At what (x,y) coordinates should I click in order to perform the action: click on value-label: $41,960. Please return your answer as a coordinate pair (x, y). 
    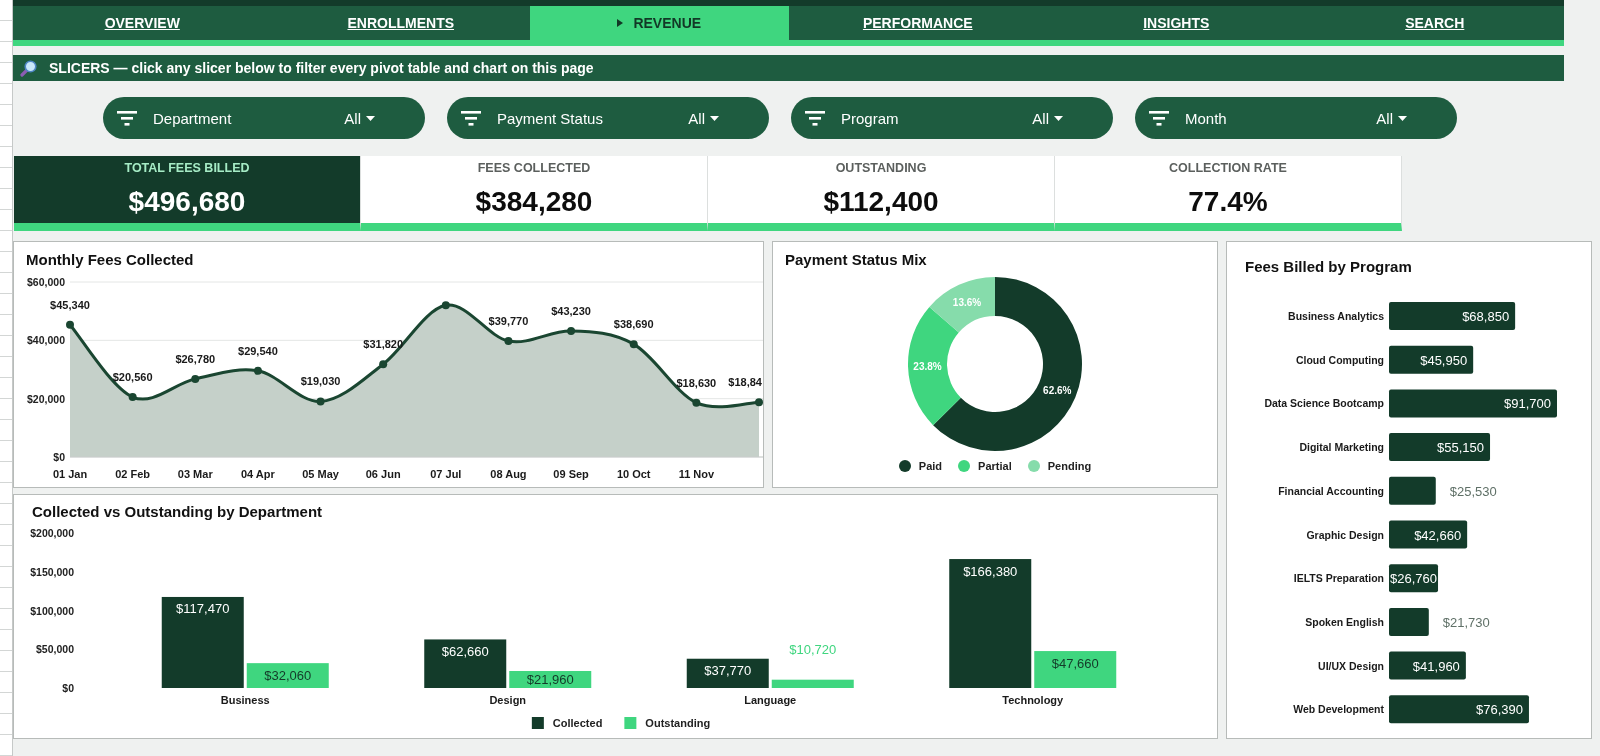
    Looking at the image, I should click on (1436, 666).